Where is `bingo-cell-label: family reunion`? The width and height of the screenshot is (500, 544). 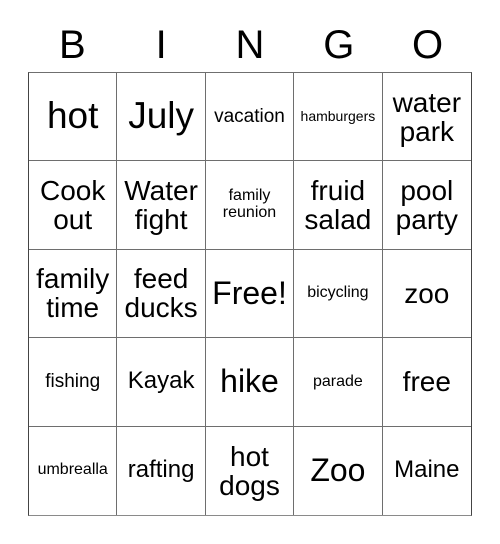 bingo-cell-label: family reunion is located at coordinates (249, 204).